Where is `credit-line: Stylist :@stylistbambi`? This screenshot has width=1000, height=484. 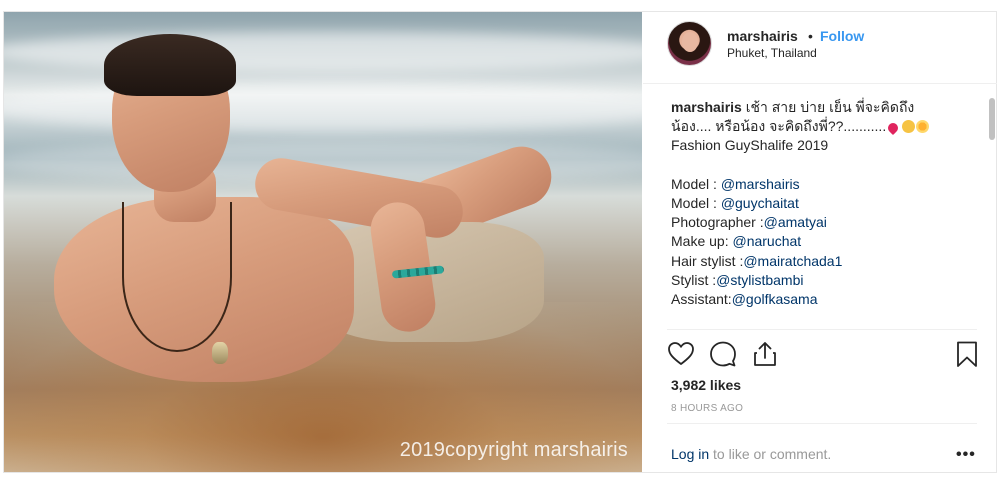
credit-line: Stylist :@stylistbambi is located at coordinates (821, 280).